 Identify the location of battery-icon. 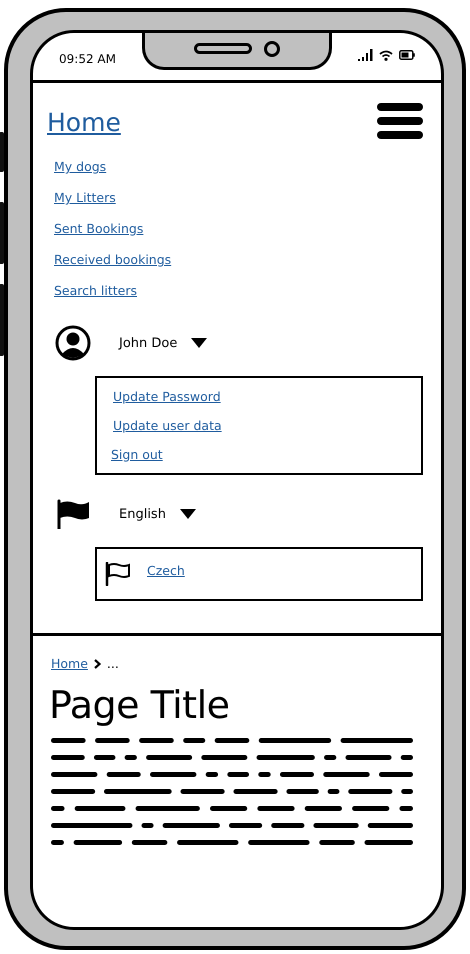
(407, 55).